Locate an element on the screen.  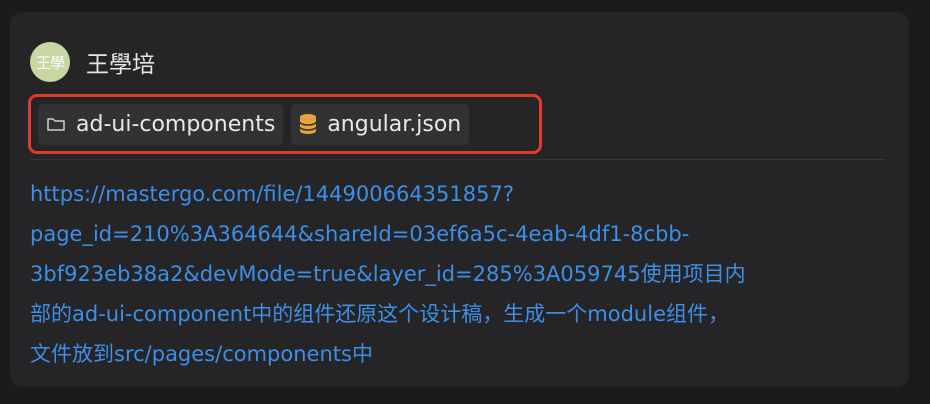
folder-icon is located at coordinates (56, 124).